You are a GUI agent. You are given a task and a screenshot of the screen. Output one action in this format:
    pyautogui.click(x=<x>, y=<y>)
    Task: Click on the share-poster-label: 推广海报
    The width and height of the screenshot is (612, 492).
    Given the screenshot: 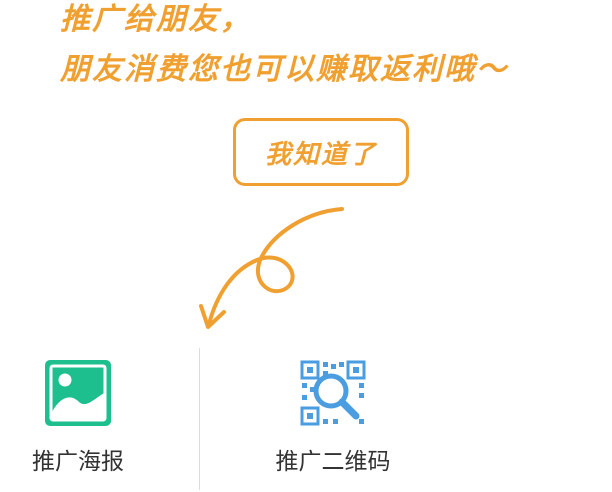 What is the action you would take?
    pyautogui.click(x=78, y=461)
    